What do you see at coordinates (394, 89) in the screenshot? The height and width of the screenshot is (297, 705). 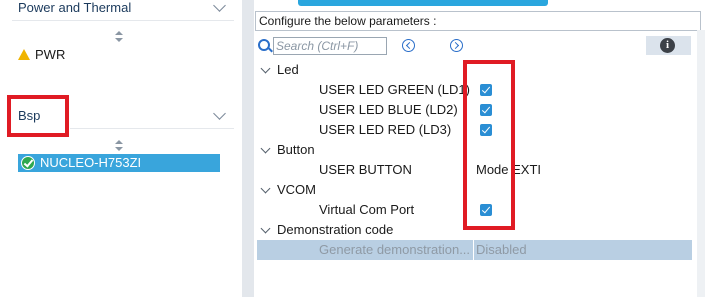 I see `param-label: USER LED GREEN (LD1)` at bounding box center [394, 89].